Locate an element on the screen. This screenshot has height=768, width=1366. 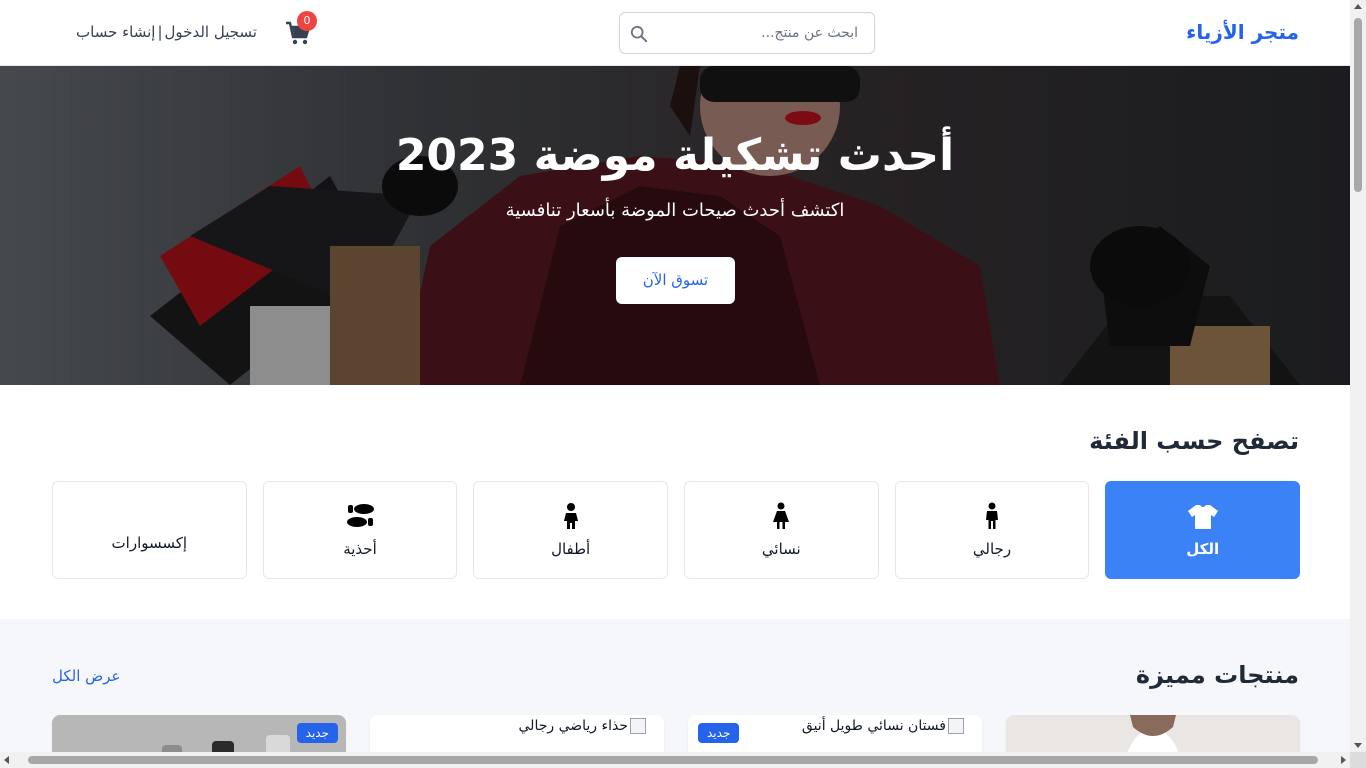
scroll-right-arrow-icon is located at coordinates (1343, 760).